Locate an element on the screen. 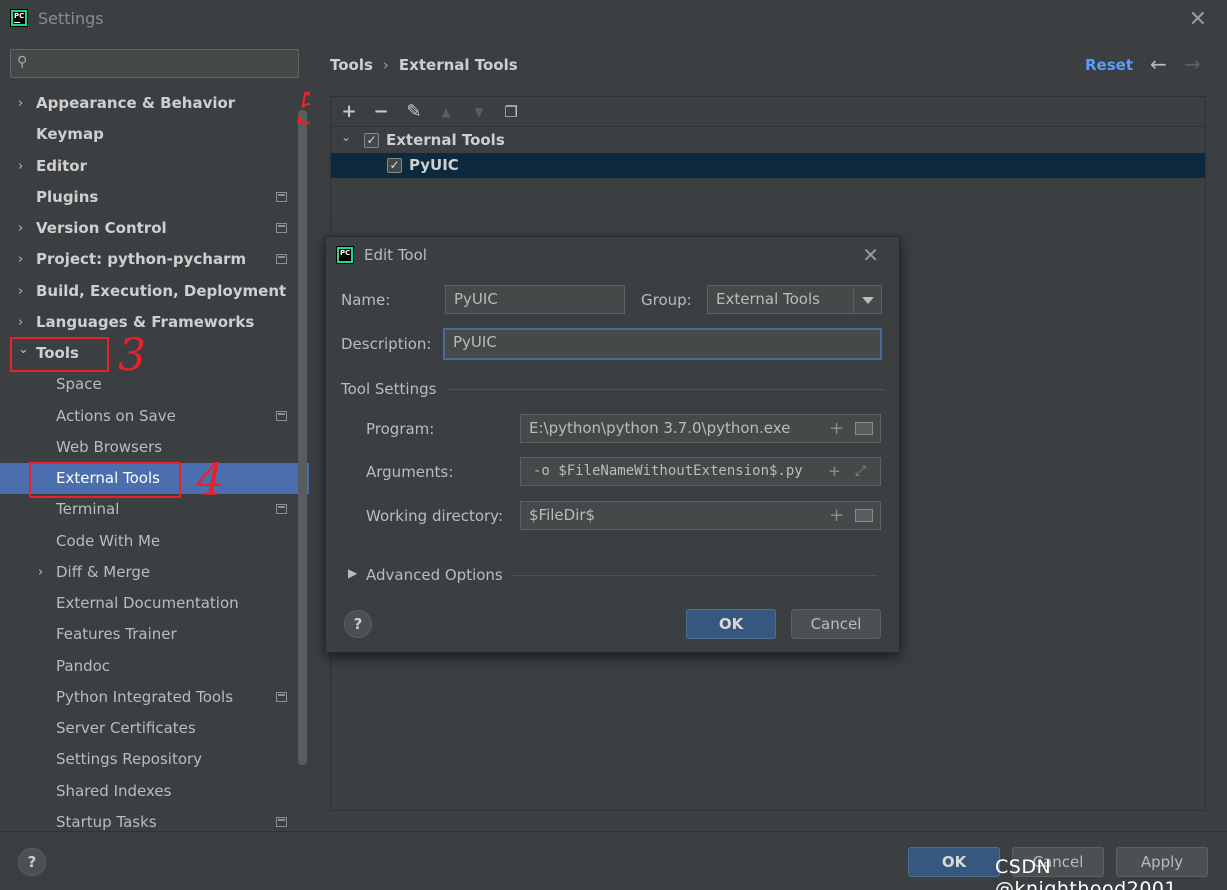 This screenshot has width=1227, height=890. title-bar: PC Settings ✕ is located at coordinates (613, 18).